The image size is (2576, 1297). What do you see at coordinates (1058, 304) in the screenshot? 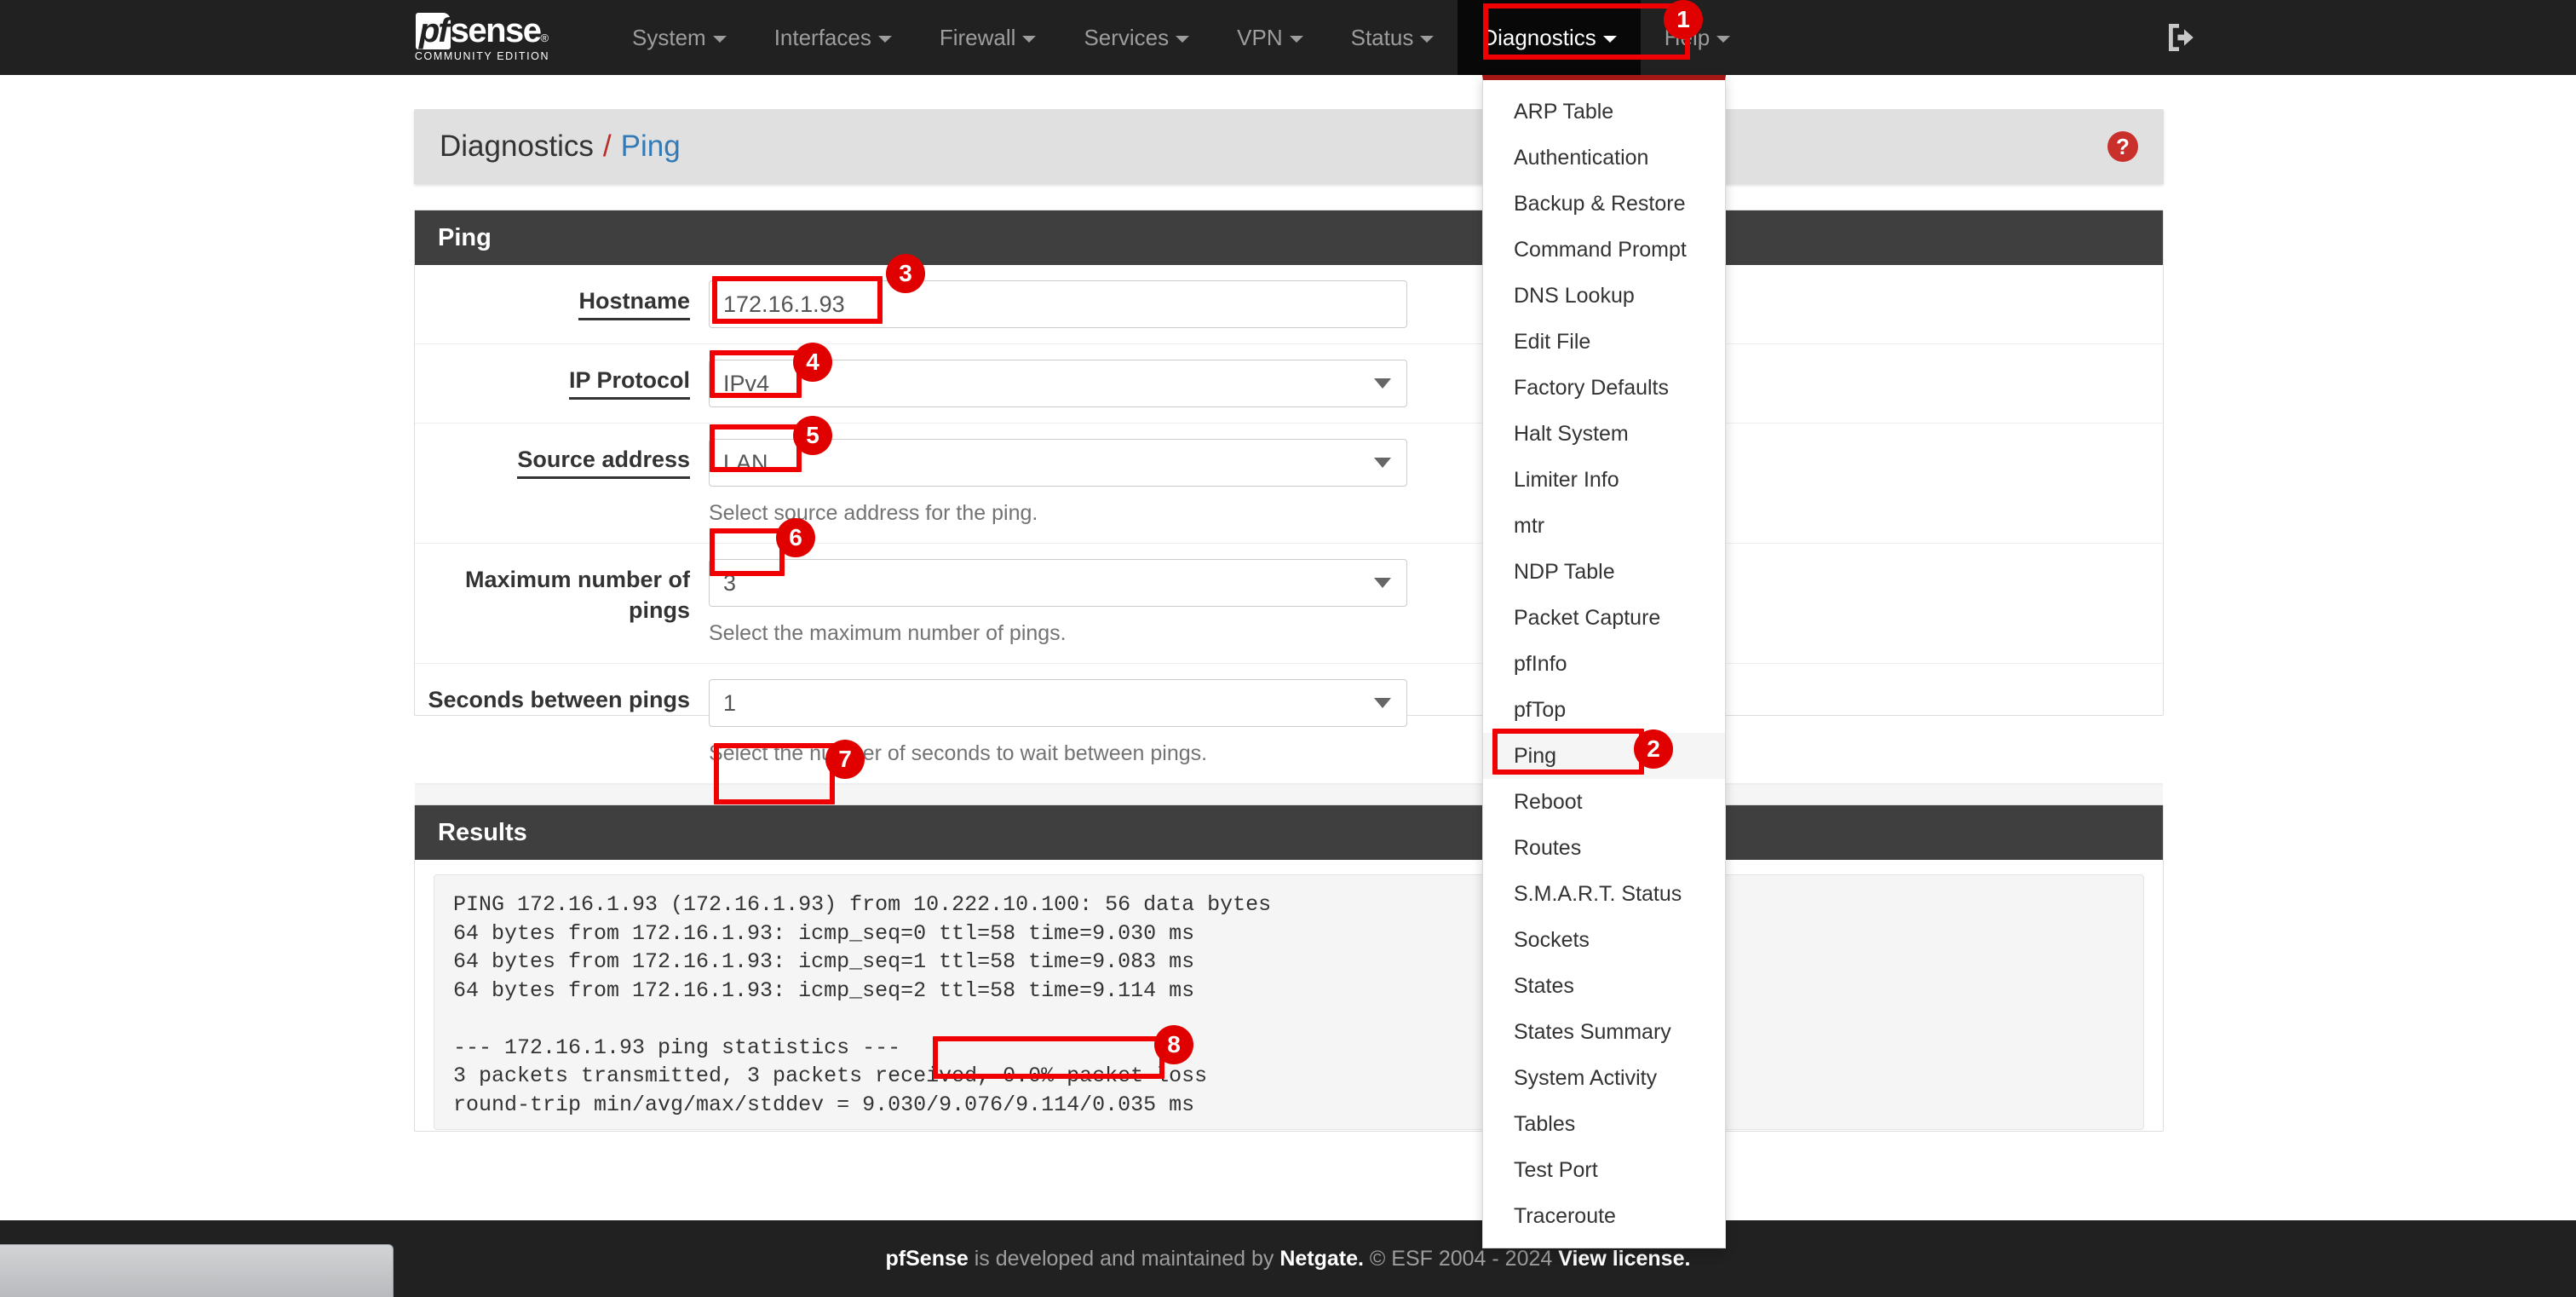
I see `hostname-input: 172.16.1.93` at bounding box center [1058, 304].